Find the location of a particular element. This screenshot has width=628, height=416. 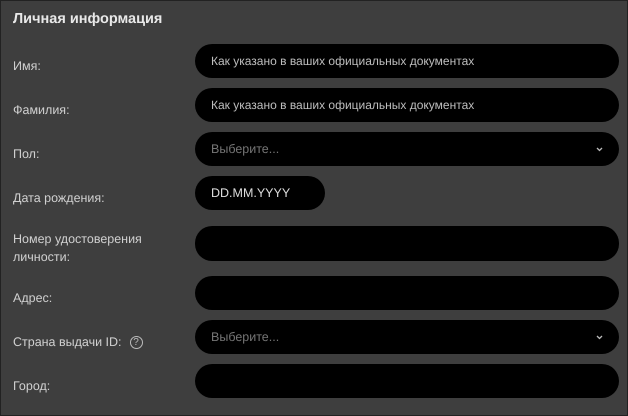

field-label: Страна выдачи ID: is located at coordinates (67, 343).